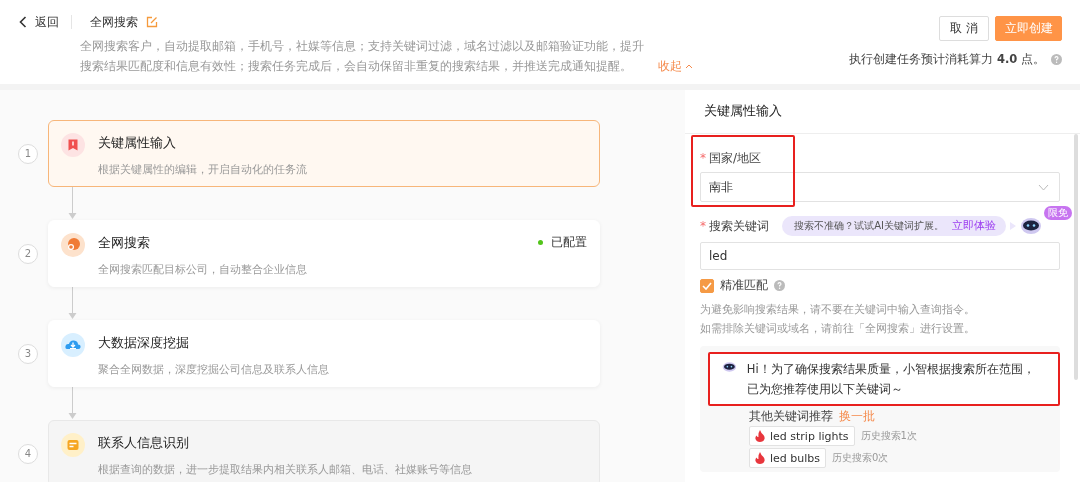 This screenshot has width=1080, height=482. Describe the element at coordinates (124, 243) in the screenshot. I see `step-title: 全网搜索` at that location.